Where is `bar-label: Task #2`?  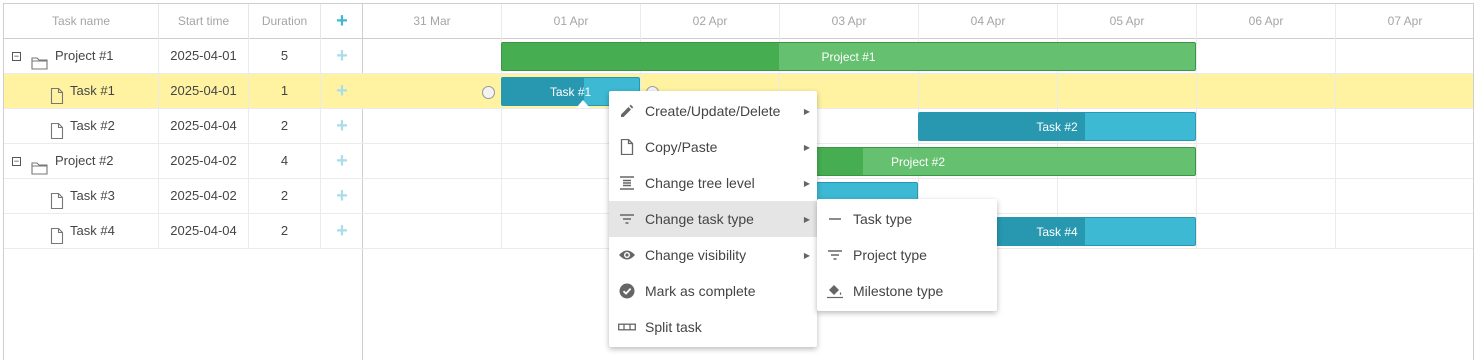 bar-label: Task #2 is located at coordinates (1057, 127).